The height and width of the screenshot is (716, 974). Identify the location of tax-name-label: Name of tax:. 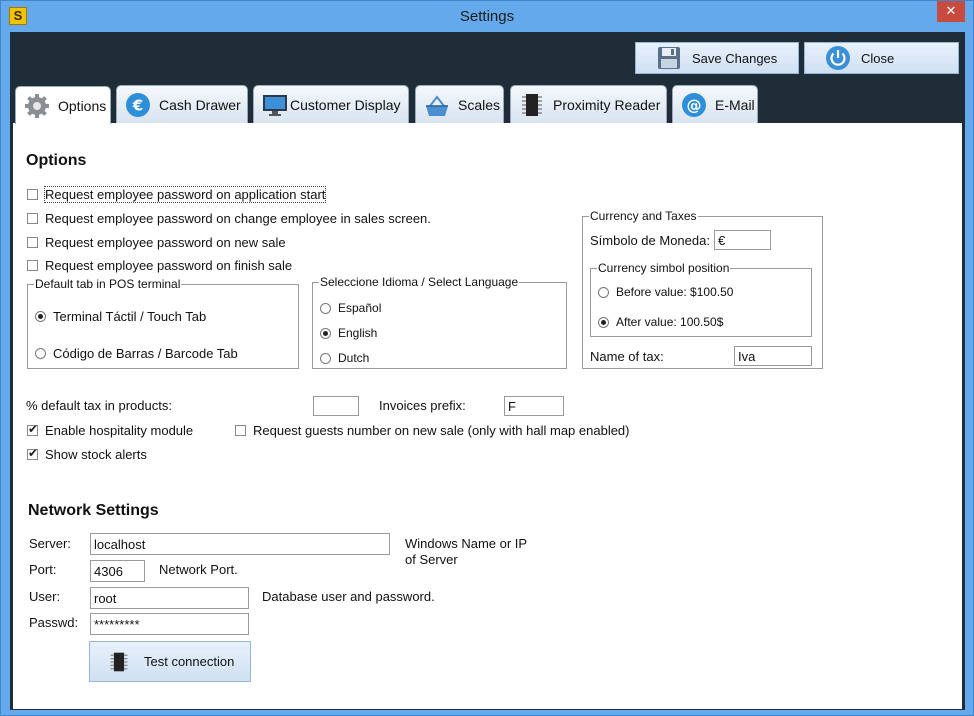
(627, 356).